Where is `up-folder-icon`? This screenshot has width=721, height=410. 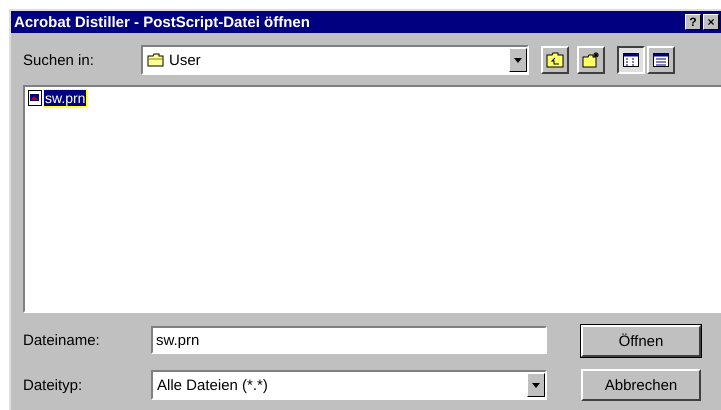
up-folder-icon is located at coordinates (555, 60).